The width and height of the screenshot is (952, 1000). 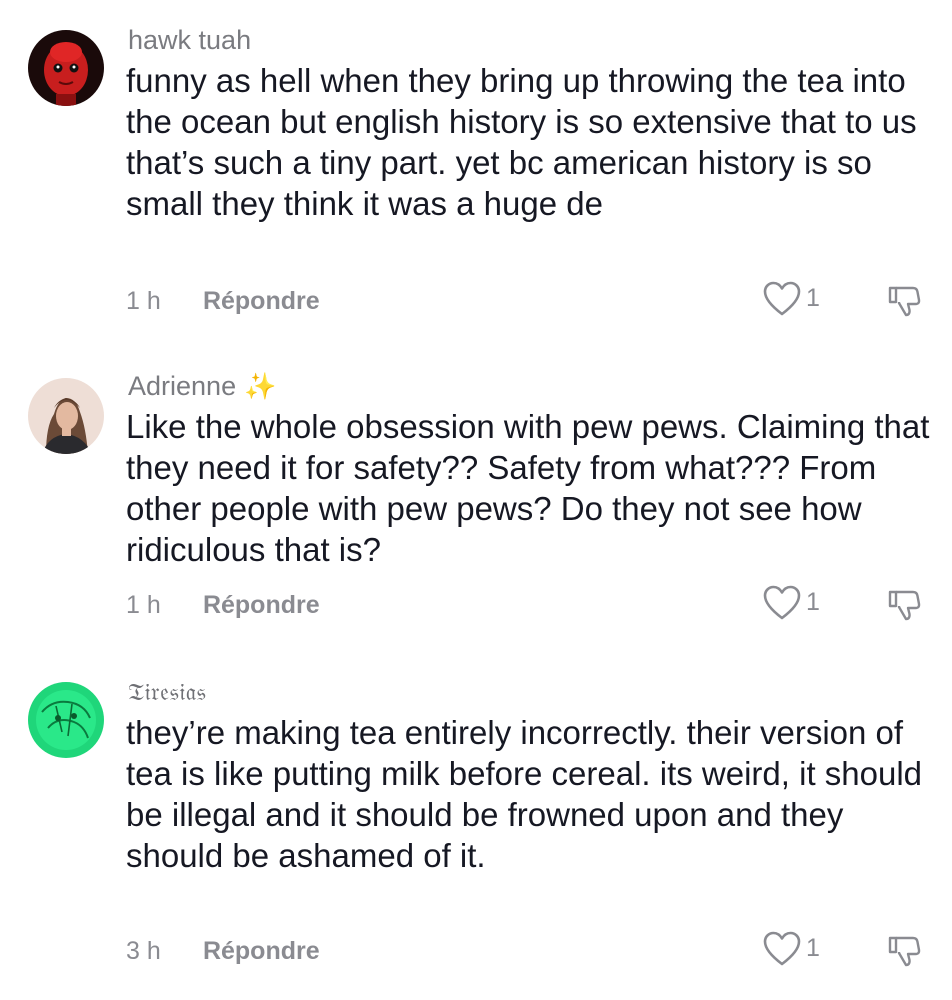 I want to click on comment-time: 3 h, so click(x=143, y=951).